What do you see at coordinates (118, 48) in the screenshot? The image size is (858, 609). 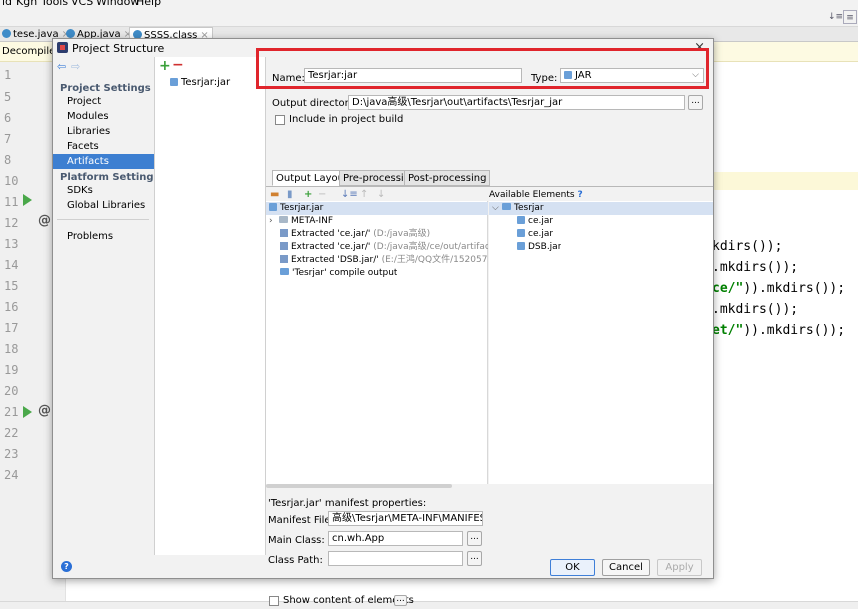 I see `dialog-title: Project Structure` at bounding box center [118, 48].